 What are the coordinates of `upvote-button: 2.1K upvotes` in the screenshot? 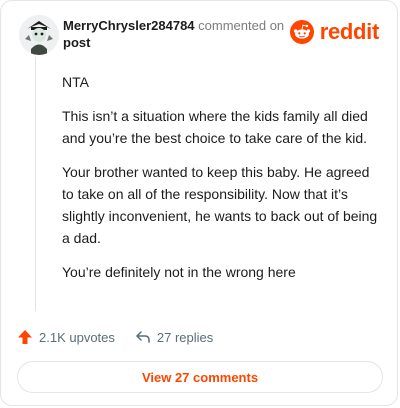 It's located at (66, 337).